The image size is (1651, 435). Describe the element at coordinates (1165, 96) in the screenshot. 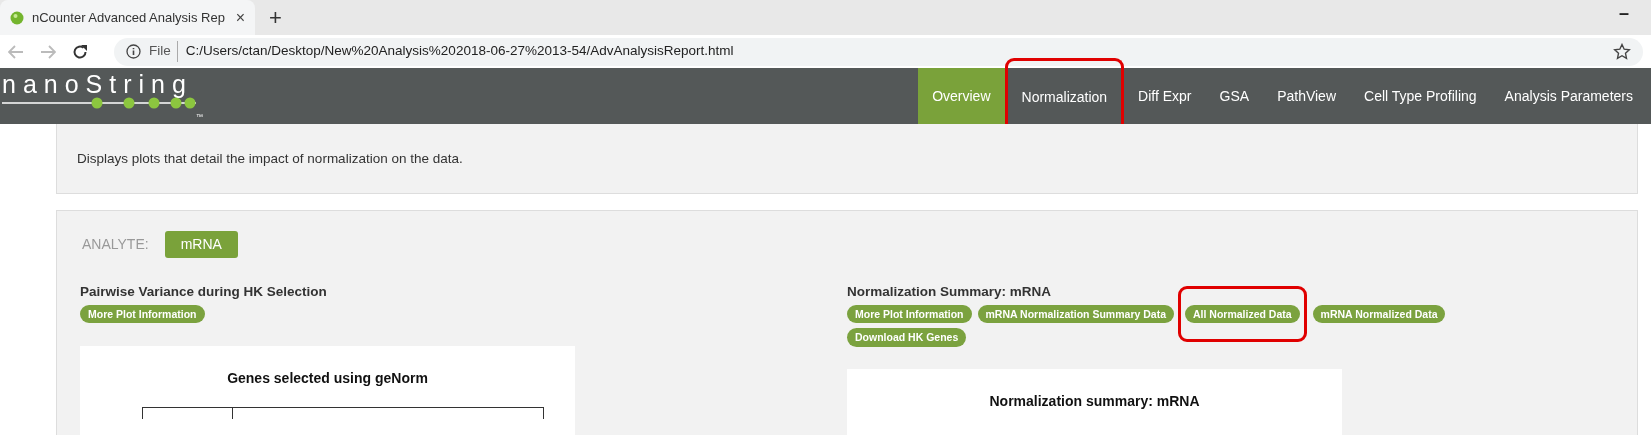

I see `nav-tab: Diff Expr` at that location.